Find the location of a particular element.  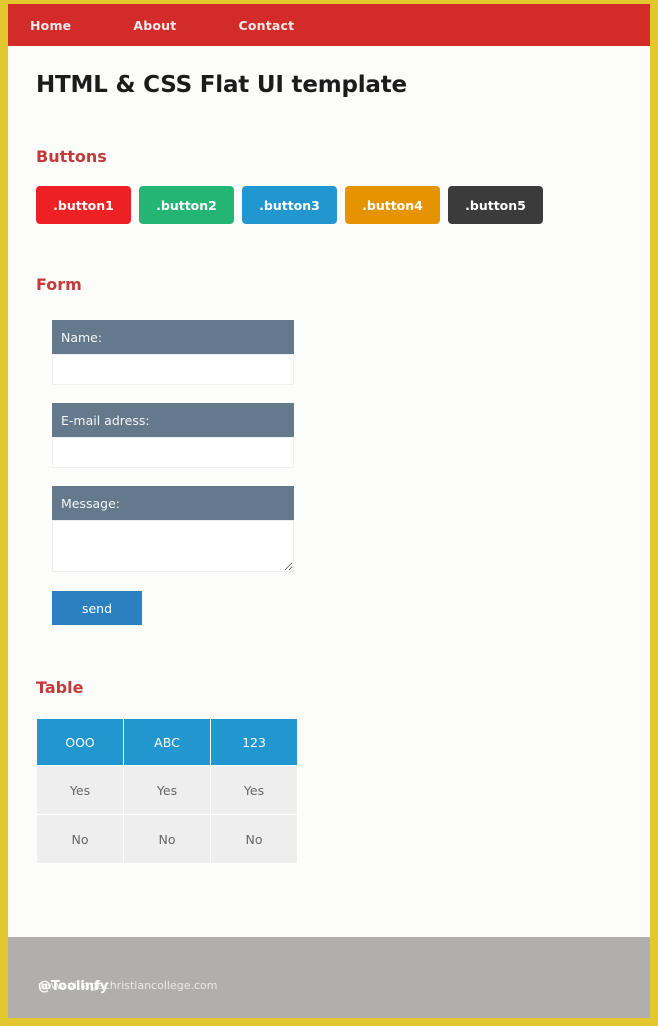

section-heading-form: Form is located at coordinates (59, 284).